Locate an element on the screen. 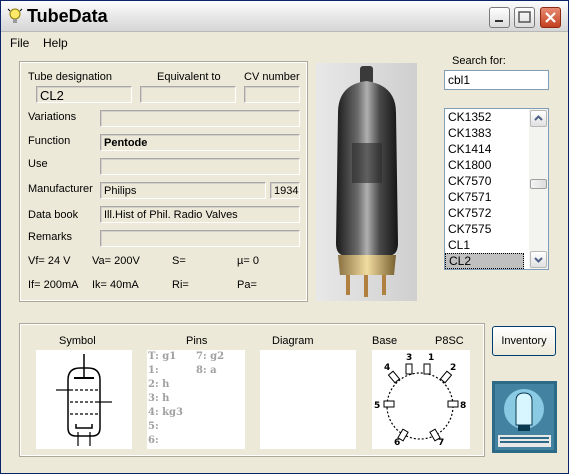 The height and width of the screenshot is (474, 569). diagram-box is located at coordinates (308, 399).